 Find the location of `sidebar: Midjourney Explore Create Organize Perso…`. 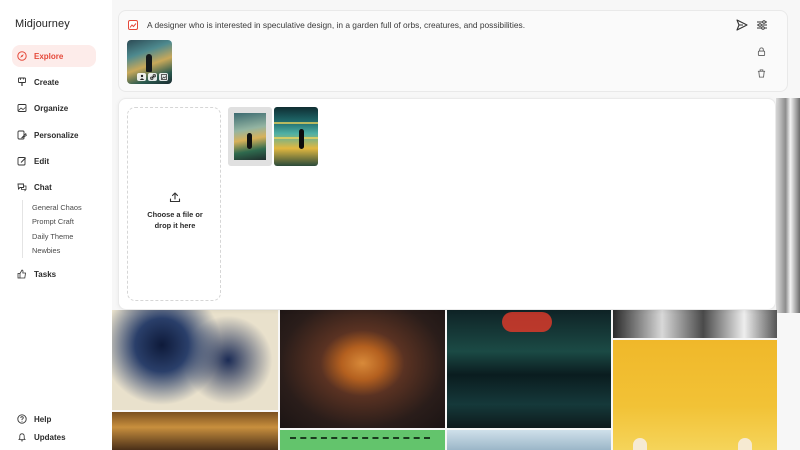

sidebar: Midjourney Explore Create Organize Perso… is located at coordinates (56, 225).